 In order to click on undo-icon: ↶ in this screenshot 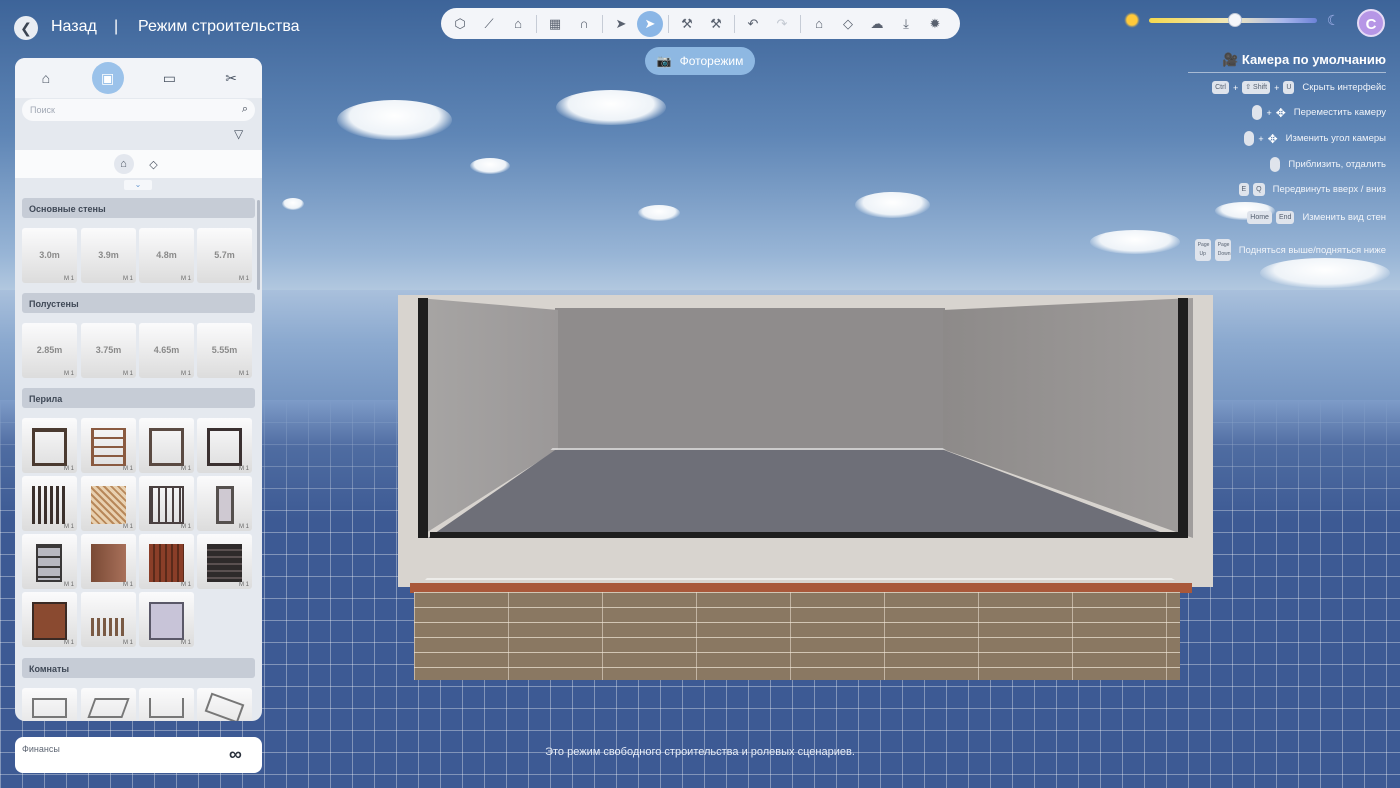, I will do `click(753, 24)`.